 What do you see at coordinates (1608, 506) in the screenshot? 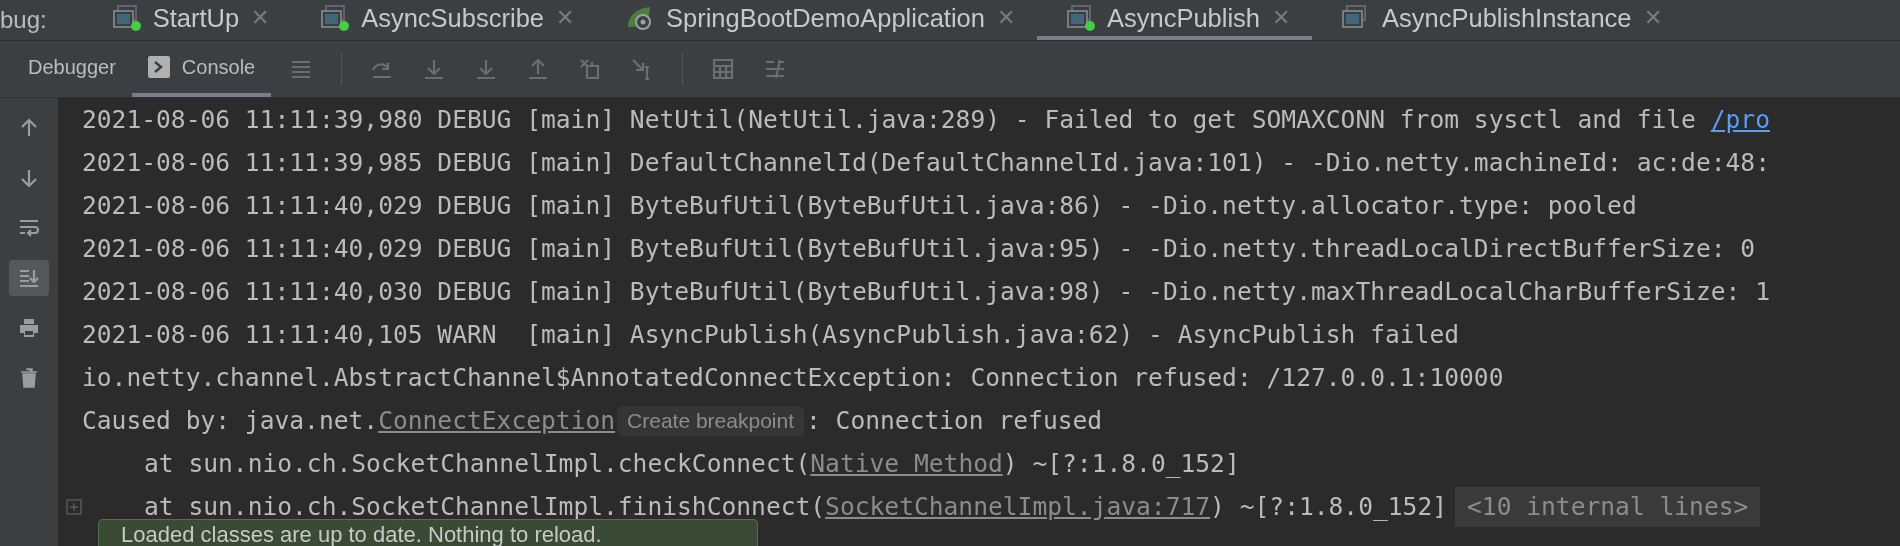
I see `folded-lines-badge: <10 internal lines>` at bounding box center [1608, 506].